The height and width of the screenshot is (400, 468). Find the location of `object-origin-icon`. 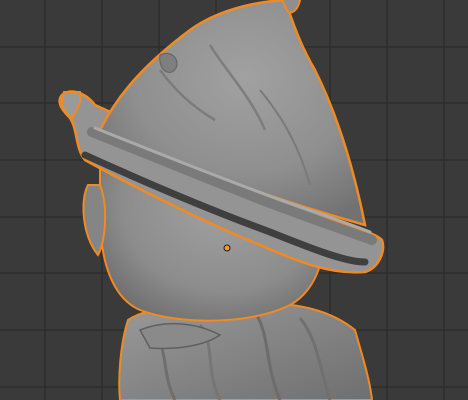

object-origin-icon is located at coordinates (227, 248).